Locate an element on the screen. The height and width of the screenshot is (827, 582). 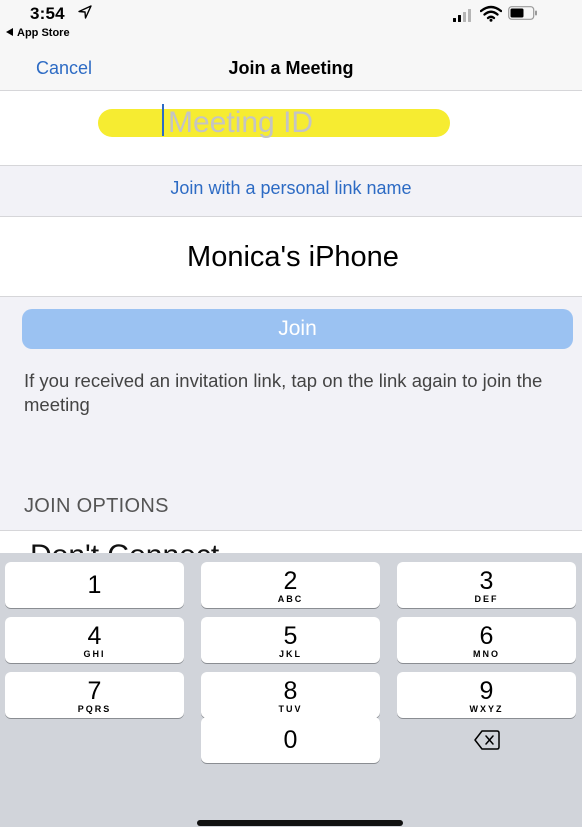
key-4: 4 GHI is located at coordinates (94, 640).